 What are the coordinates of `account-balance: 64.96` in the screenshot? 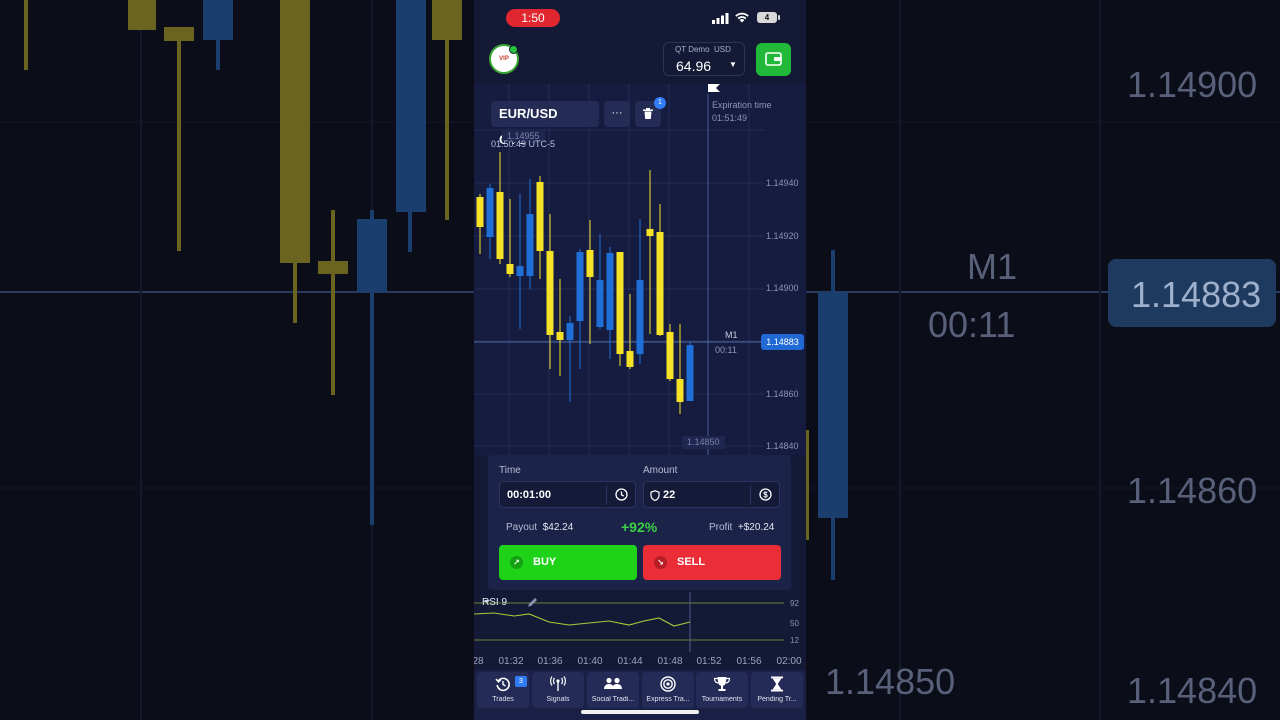 It's located at (694, 66).